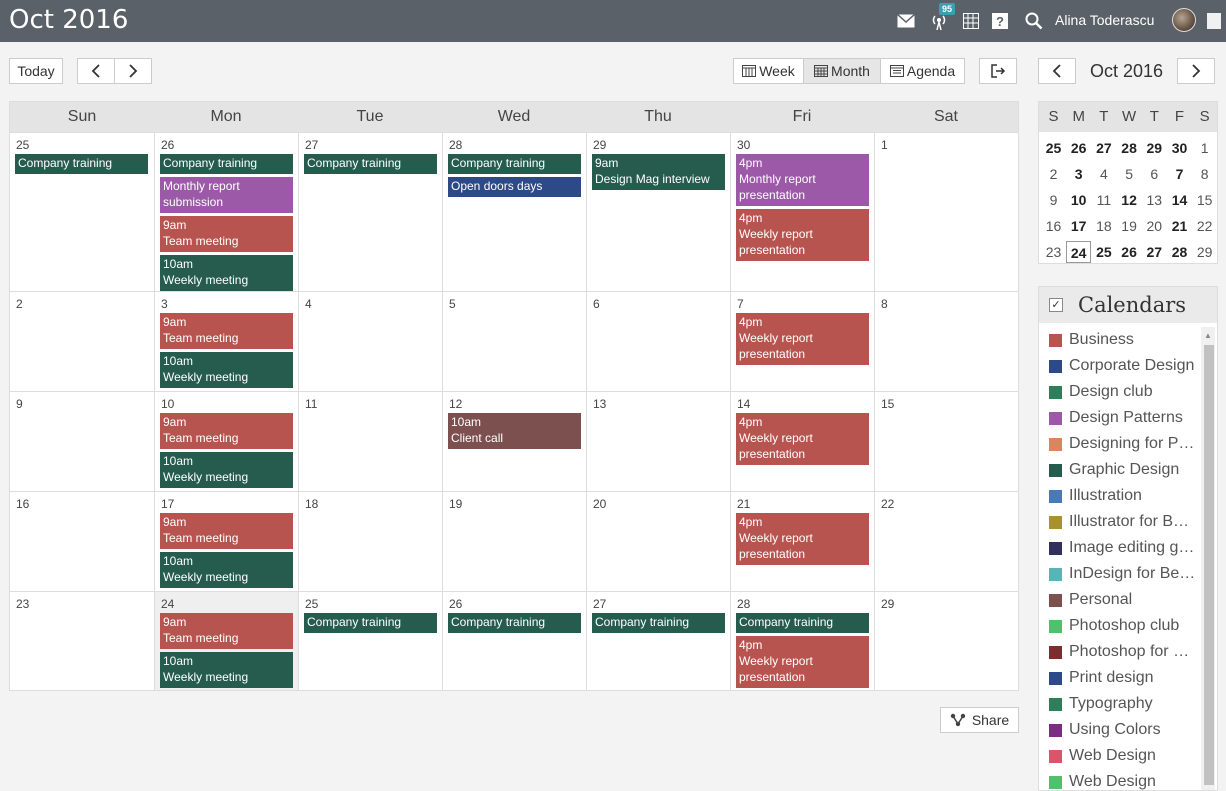 This screenshot has width=1226, height=791. Describe the element at coordinates (82, 441) in the screenshot. I see `day-cell: 9` at that location.